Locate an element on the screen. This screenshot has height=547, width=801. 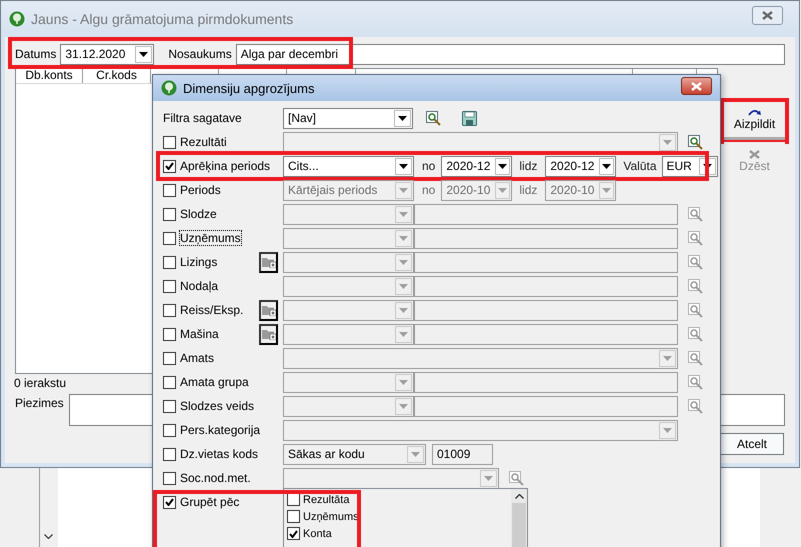
checkbox-label: Rezultāti is located at coordinates (203, 142).